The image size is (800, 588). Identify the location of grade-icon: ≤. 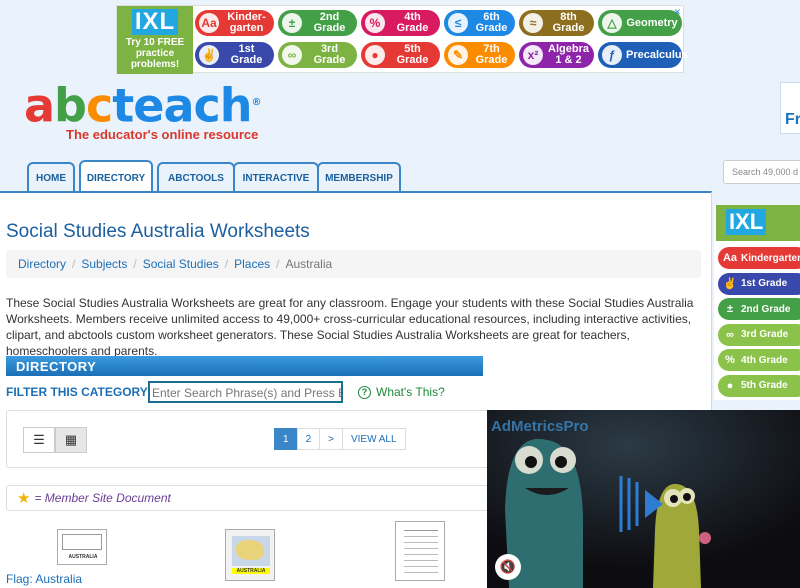
(458, 23).